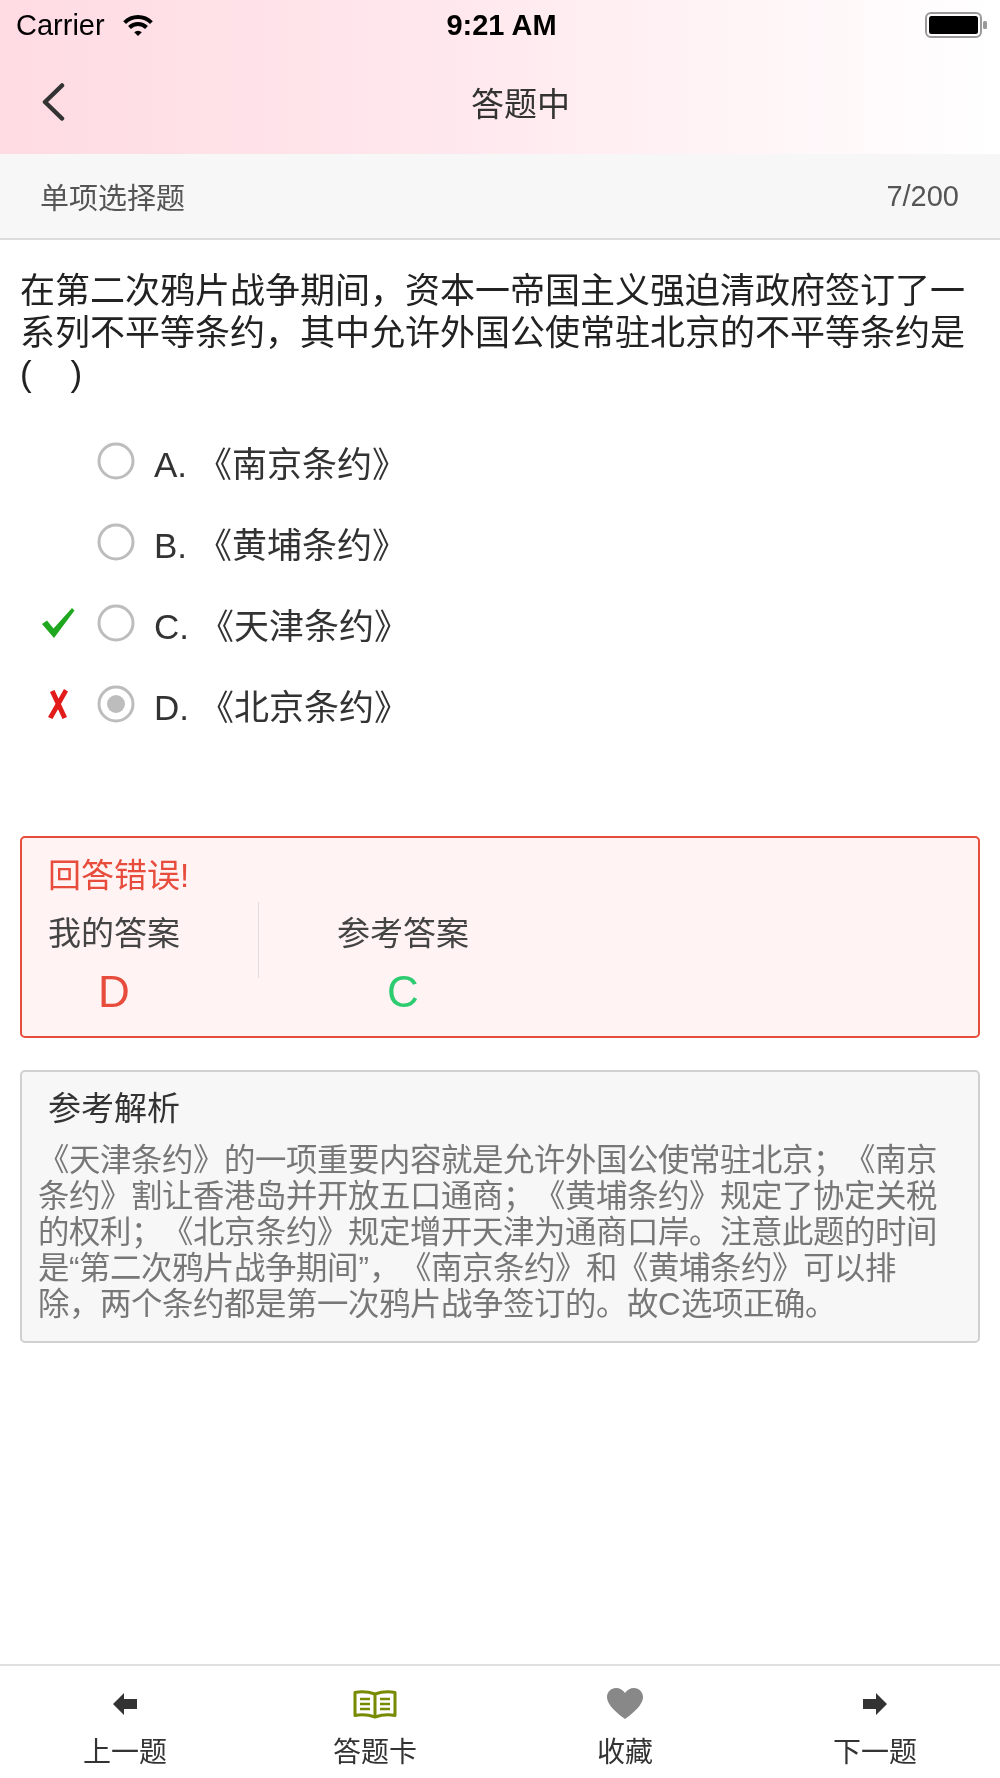 This screenshot has width=1000, height=1778. What do you see at coordinates (875, 1728) in the screenshot?
I see `next-question-button: 下一题` at bounding box center [875, 1728].